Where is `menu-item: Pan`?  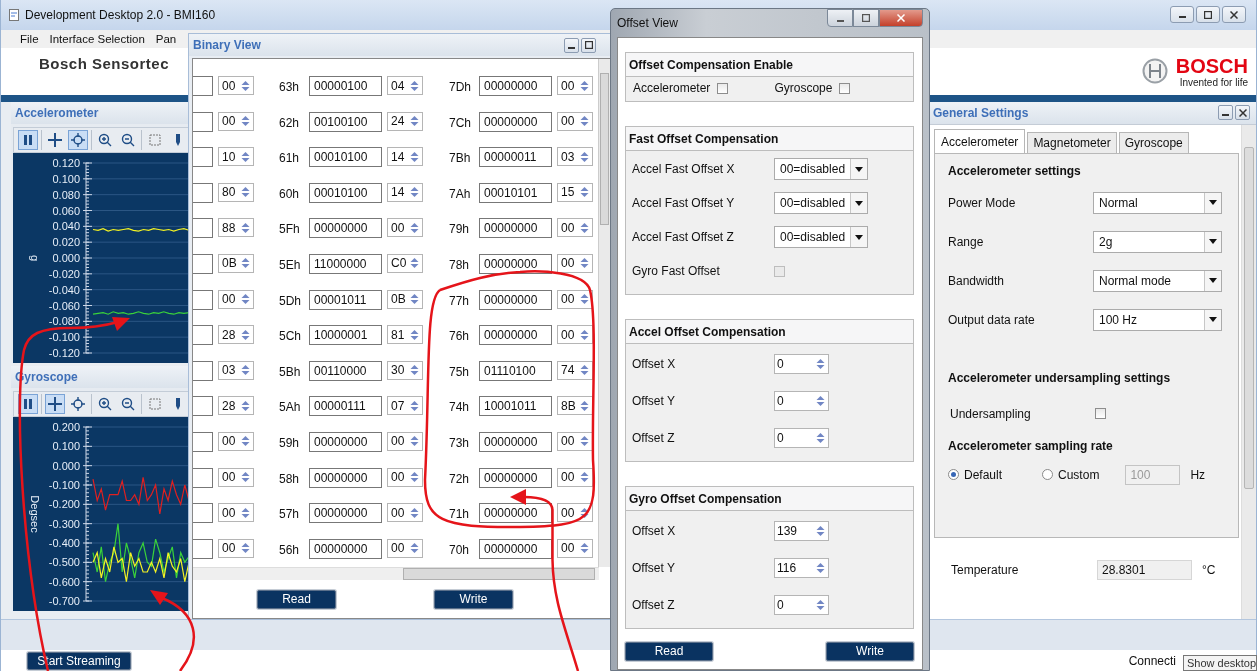
menu-item: Pan is located at coordinates (166, 38).